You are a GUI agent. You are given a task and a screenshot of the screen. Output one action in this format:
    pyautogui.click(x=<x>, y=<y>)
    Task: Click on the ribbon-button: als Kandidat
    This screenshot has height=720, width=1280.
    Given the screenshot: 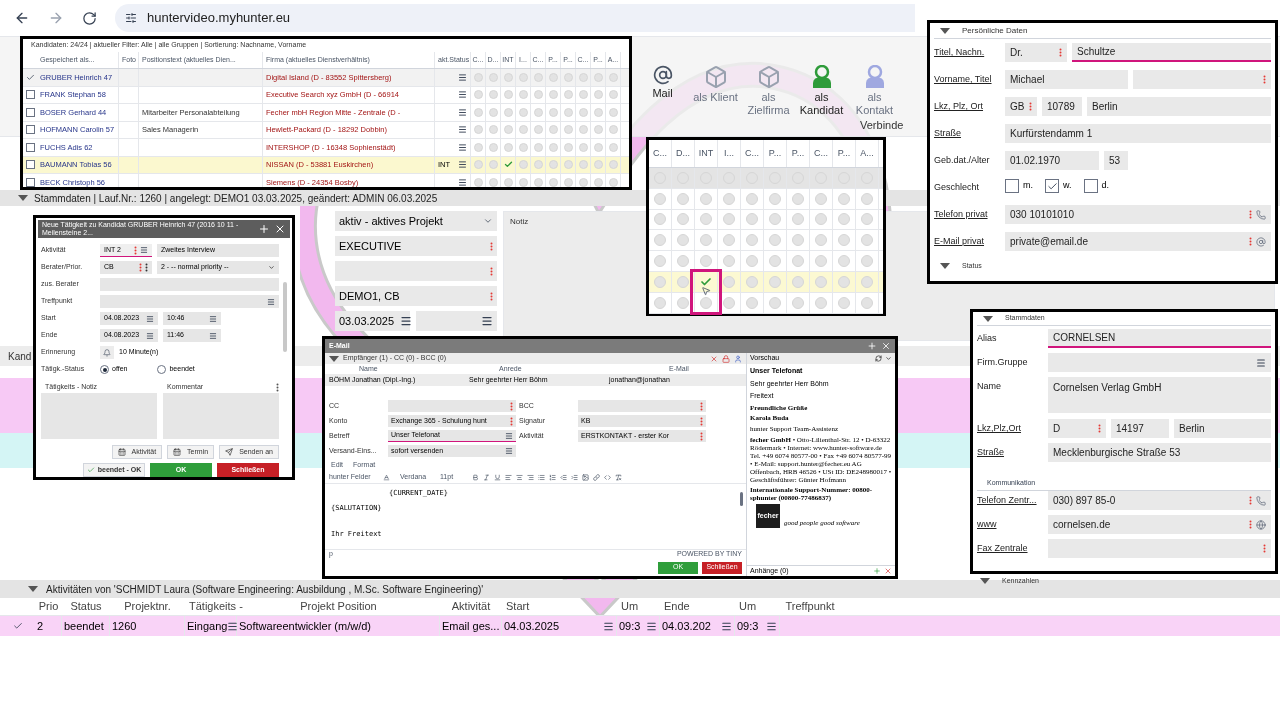 What is the action you would take?
    pyautogui.click(x=821, y=91)
    